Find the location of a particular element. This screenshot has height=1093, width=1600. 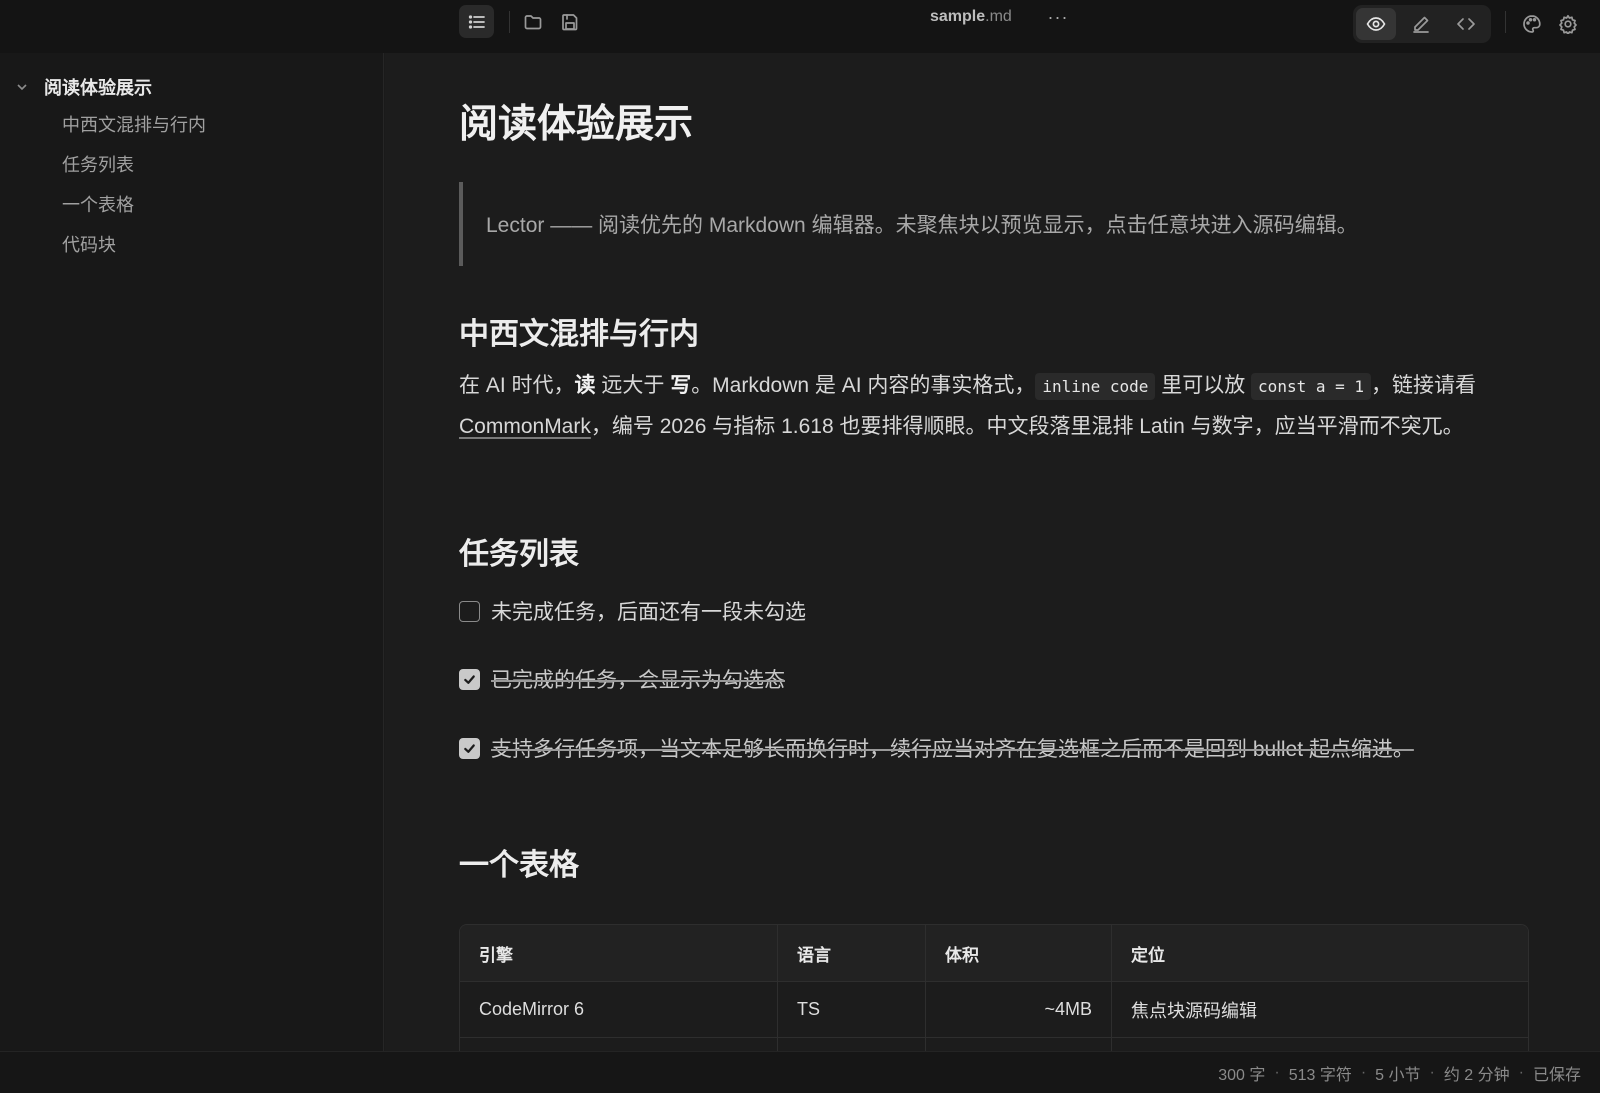

inline-code: inline code is located at coordinates (1095, 386).